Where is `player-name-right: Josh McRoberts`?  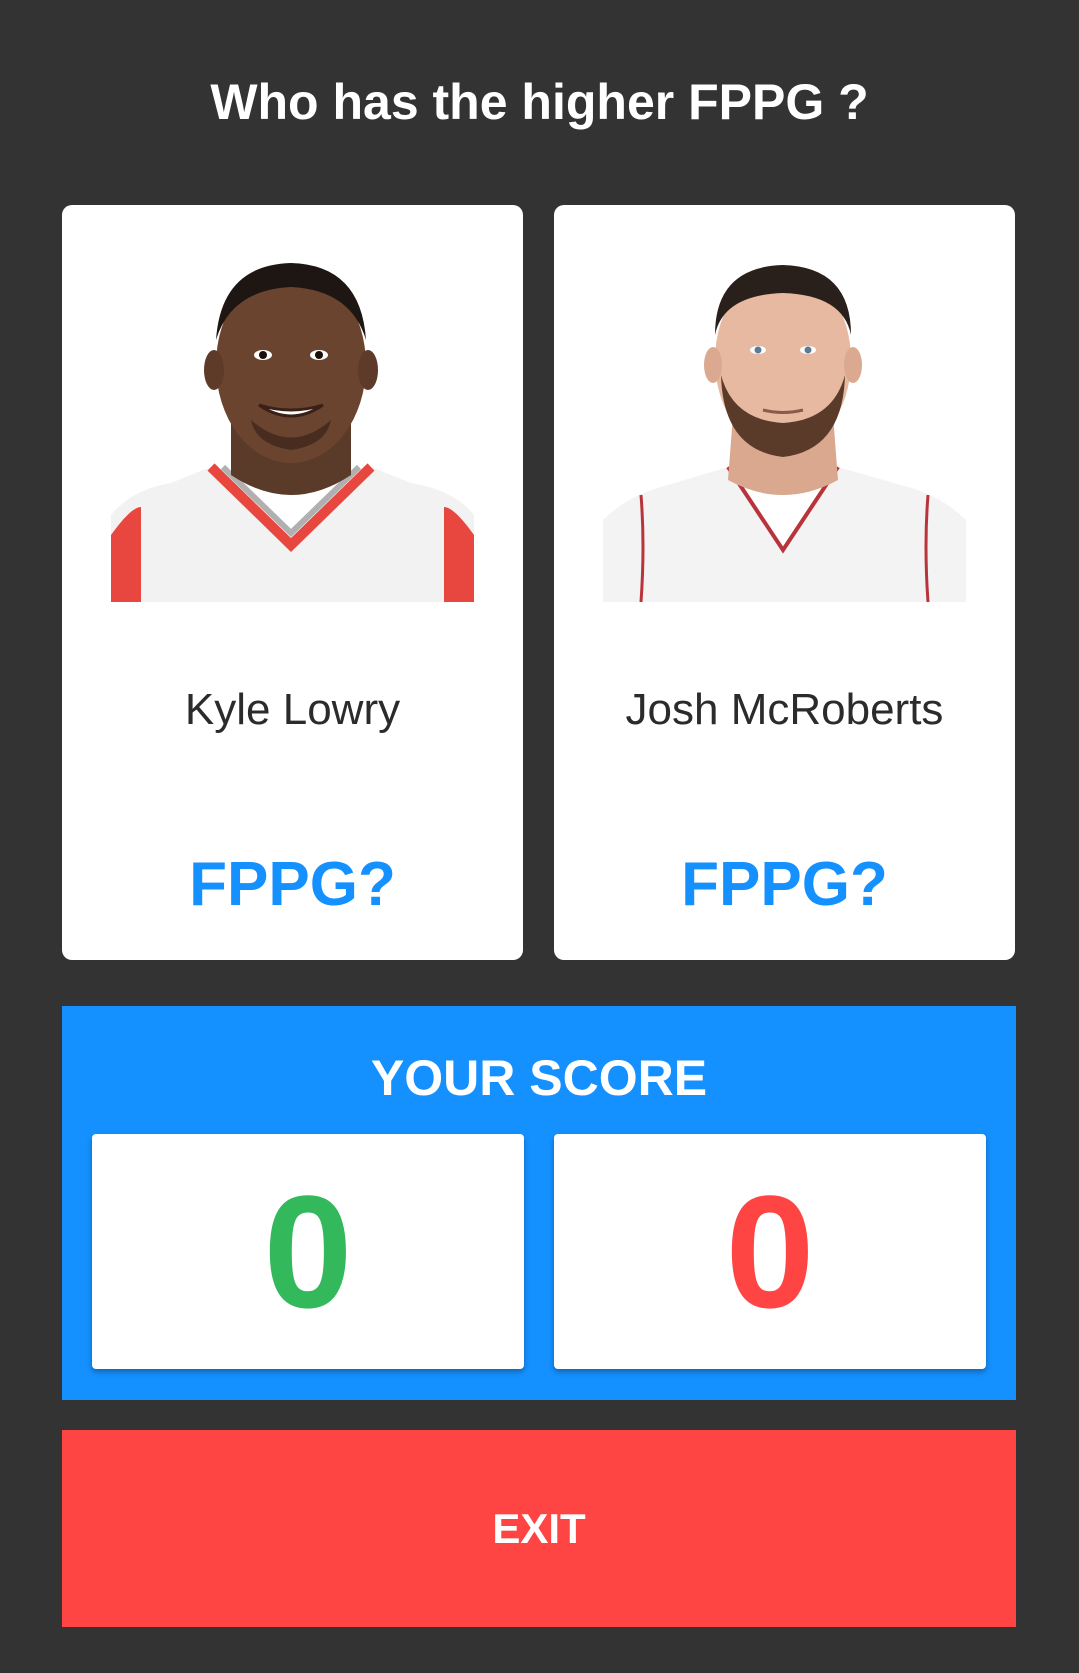
player-name-right: Josh McRoberts is located at coordinates (784, 709).